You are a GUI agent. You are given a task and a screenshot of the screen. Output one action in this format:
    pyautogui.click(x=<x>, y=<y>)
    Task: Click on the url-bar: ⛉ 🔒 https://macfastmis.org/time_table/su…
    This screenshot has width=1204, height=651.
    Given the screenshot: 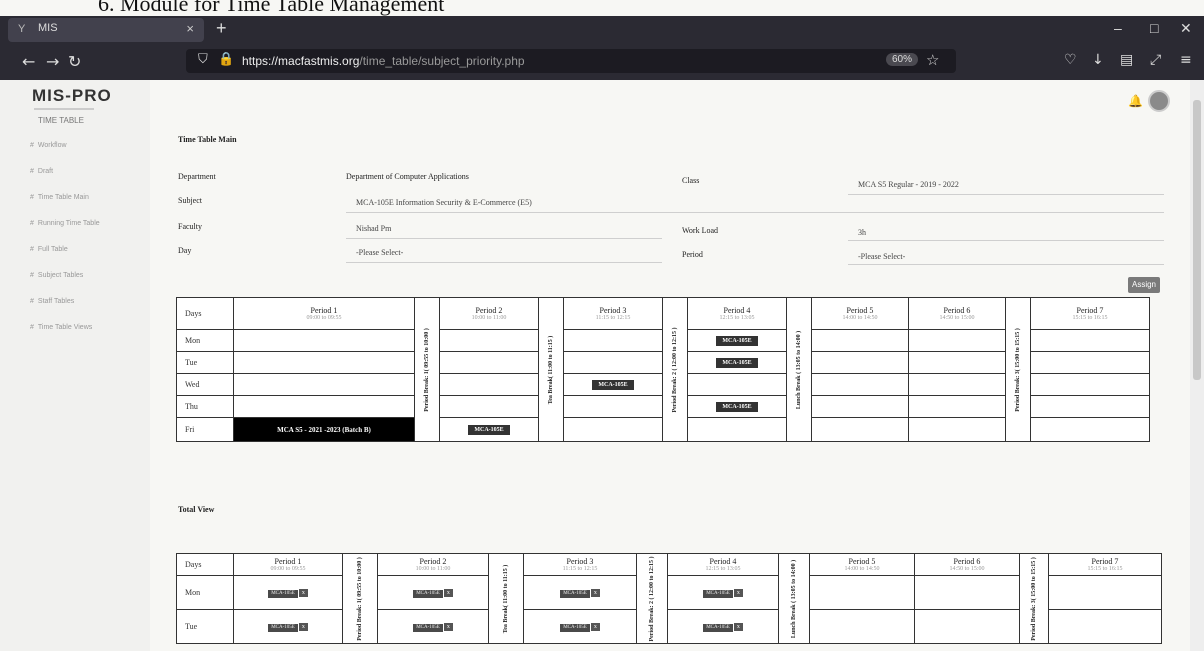 What is the action you would take?
    pyautogui.click(x=571, y=61)
    